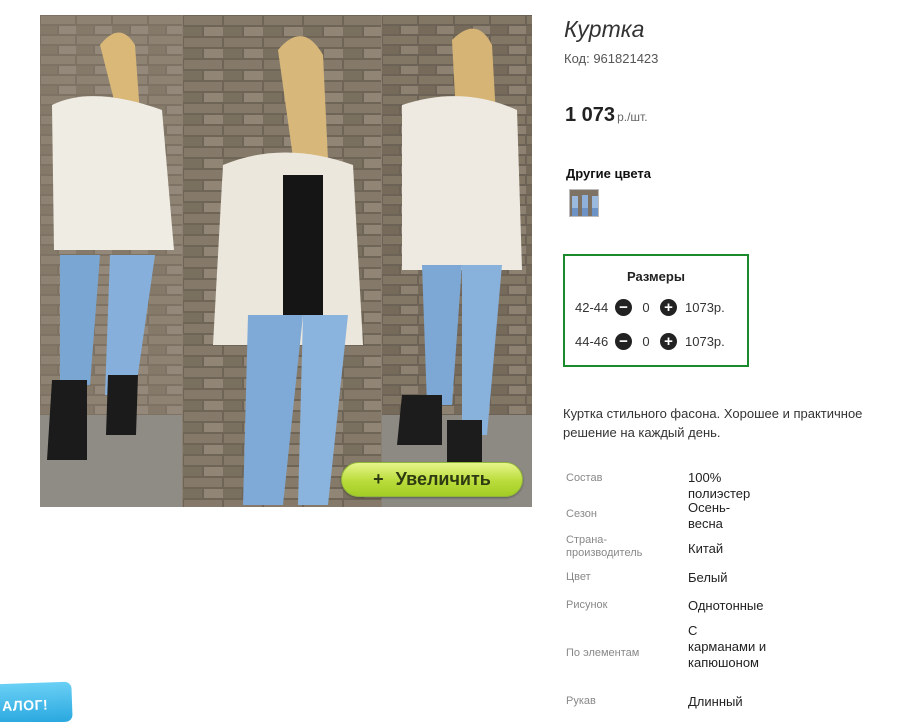  Describe the element at coordinates (584, 478) in the screenshot. I see `property-key: Состав` at that location.